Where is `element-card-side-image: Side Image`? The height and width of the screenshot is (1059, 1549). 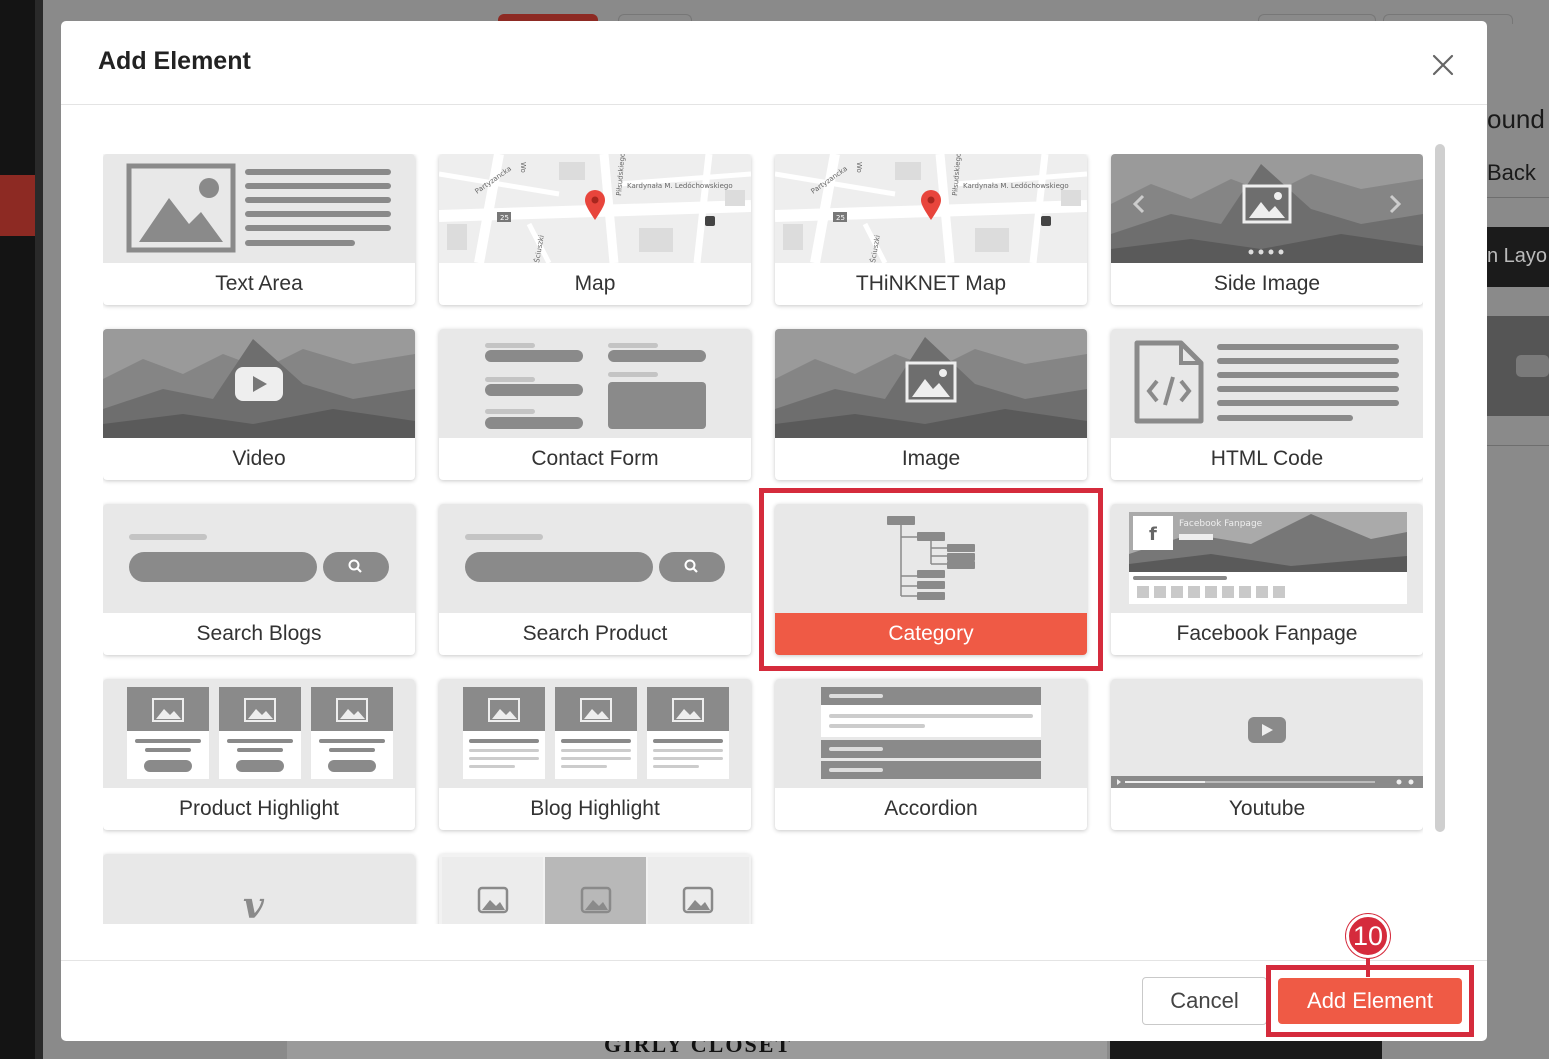
element-card-side-image: Side Image is located at coordinates (1267, 229).